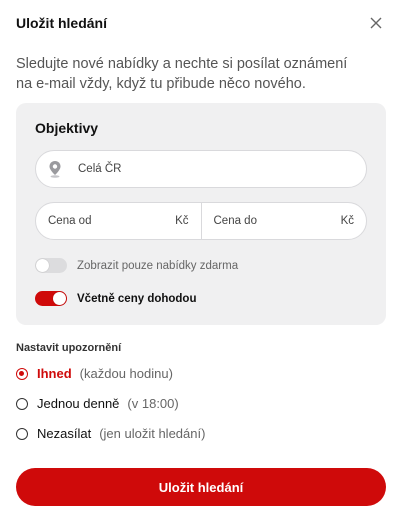  What do you see at coordinates (201, 169) in the screenshot?
I see `location-field: Celá ČR` at bounding box center [201, 169].